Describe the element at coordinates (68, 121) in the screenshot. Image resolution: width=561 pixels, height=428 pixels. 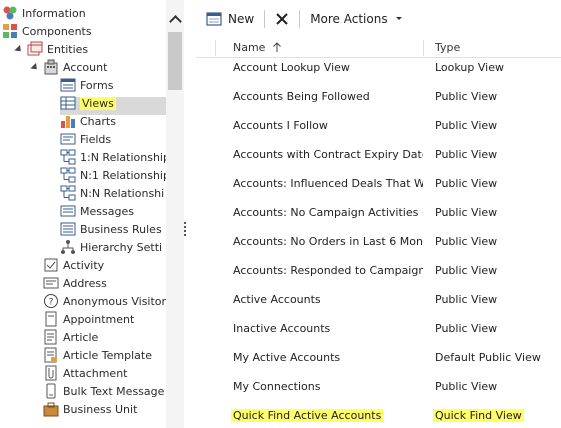
I see `charts-icon` at that location.